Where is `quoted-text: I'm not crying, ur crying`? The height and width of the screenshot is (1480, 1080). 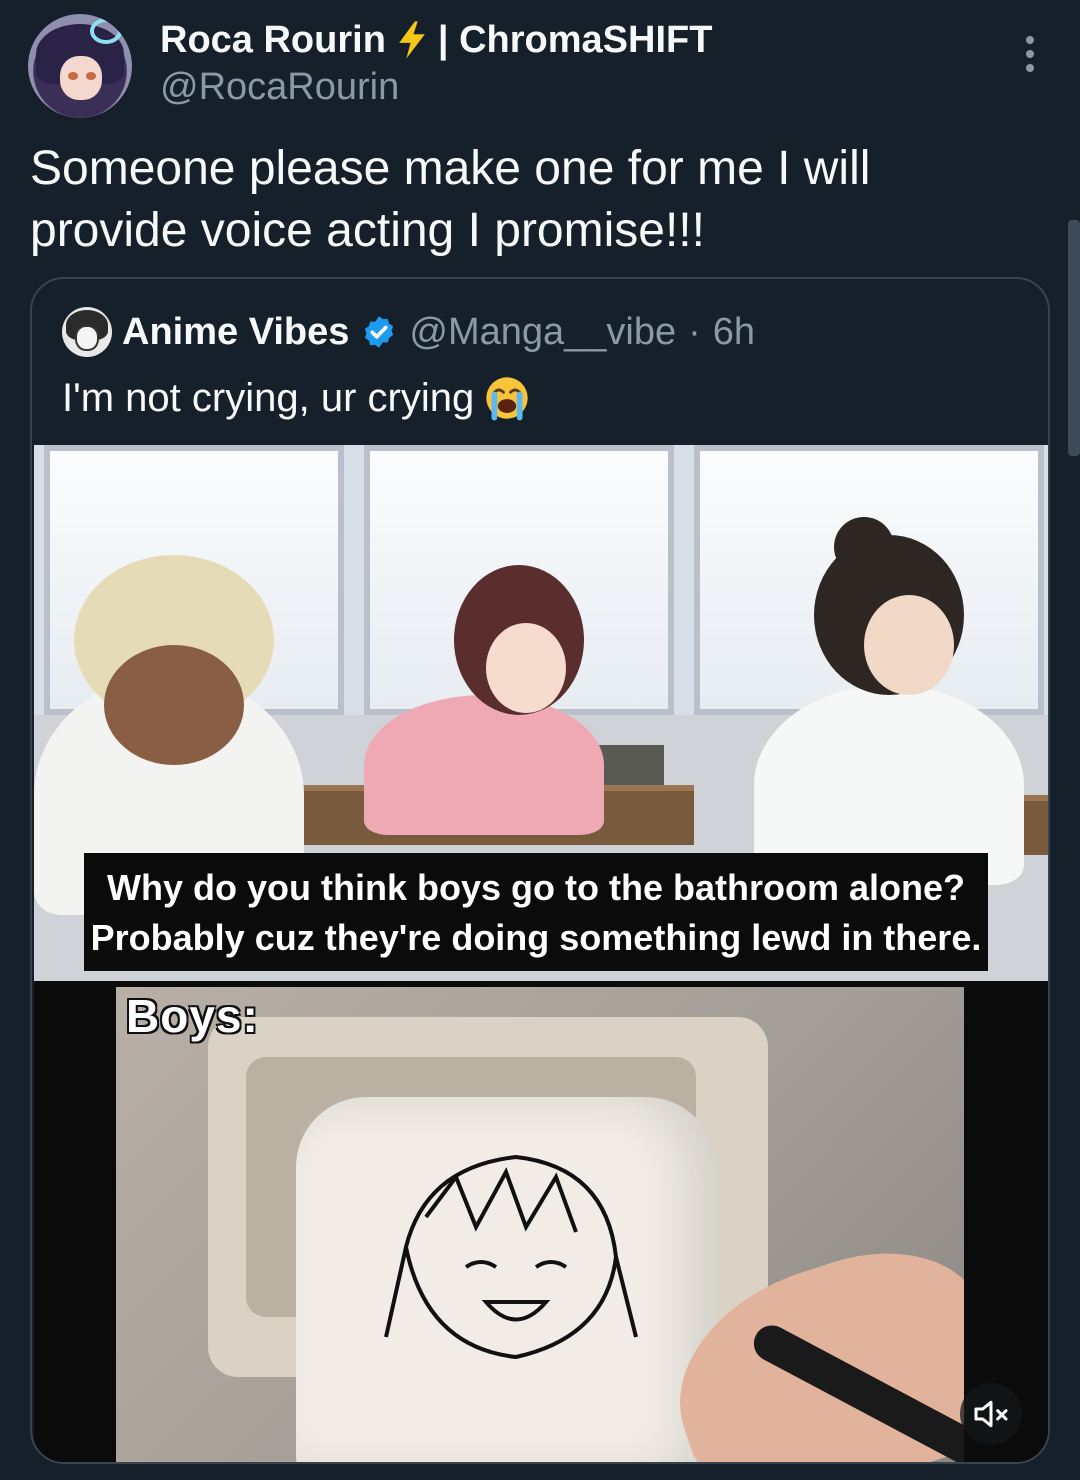 quoted-text: I'm not crying, ur crying is located at coordinates (268, 397).